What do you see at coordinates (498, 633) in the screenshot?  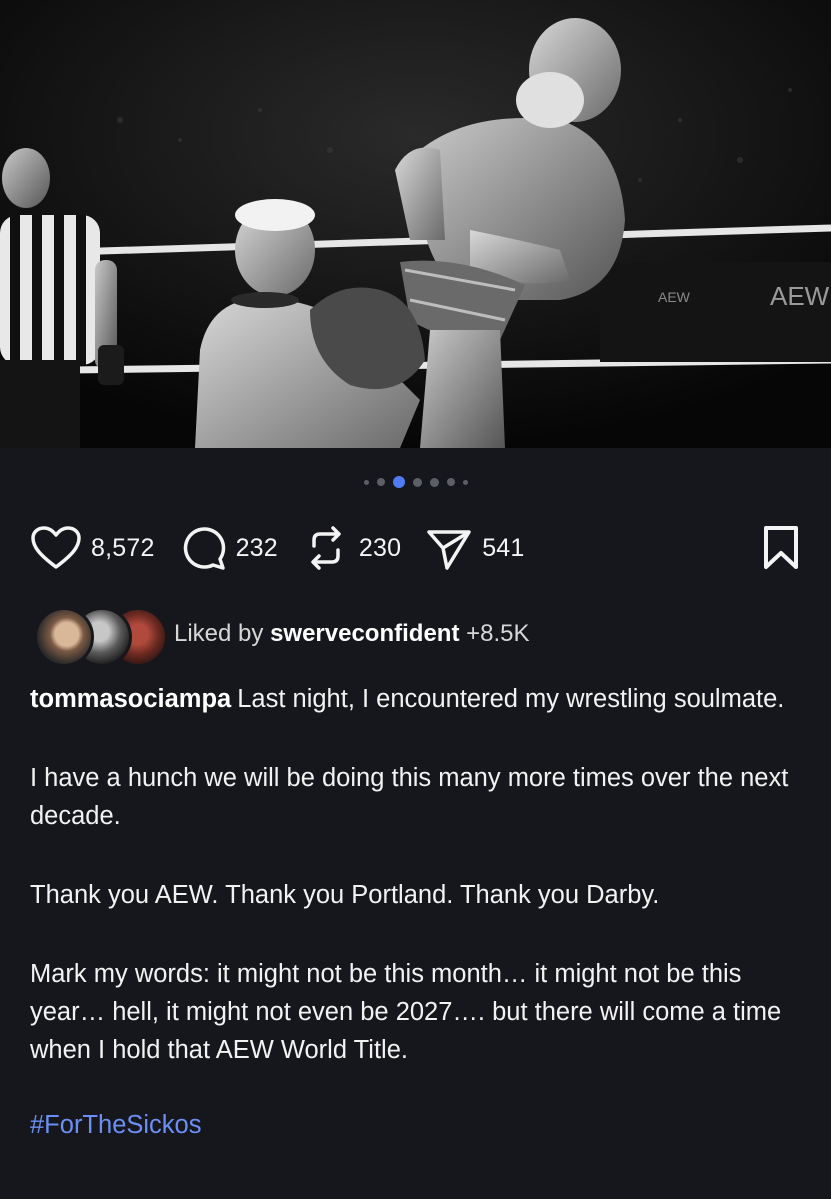 I see `liked-by-count: +8.5K` at bounding box center [498, 633].